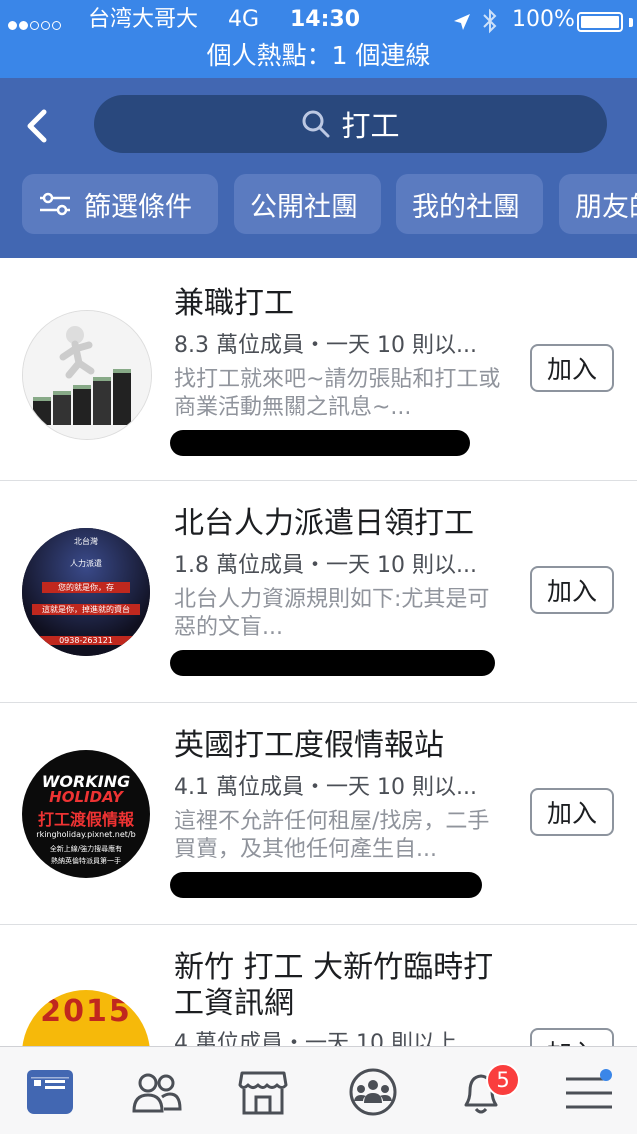 This screenshot has height=1134, width=637. What do you see at coordinates (86, 849) in the screenshot?
I see `avatar-text: 全新上線/強力搜尋應有` at bounding box center [86, 849].